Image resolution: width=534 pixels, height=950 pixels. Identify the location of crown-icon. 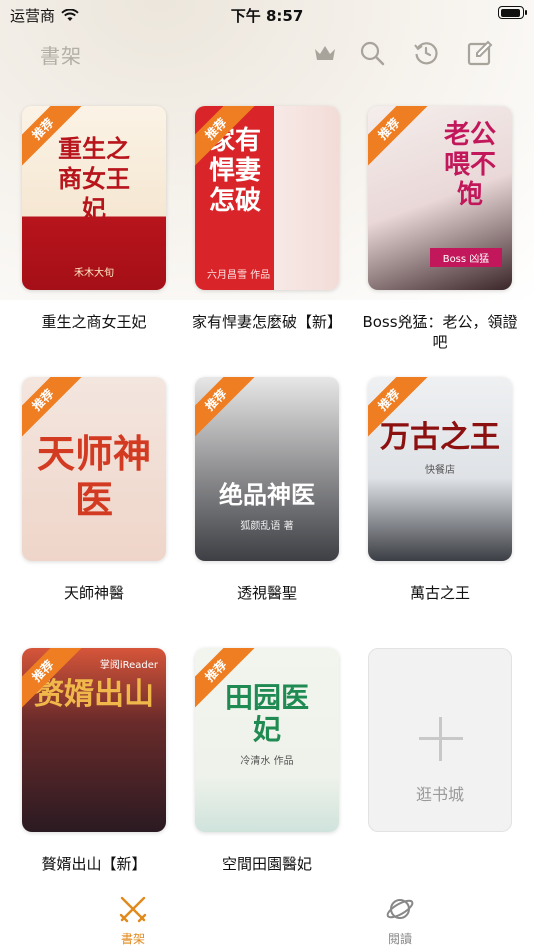
(325, 53).